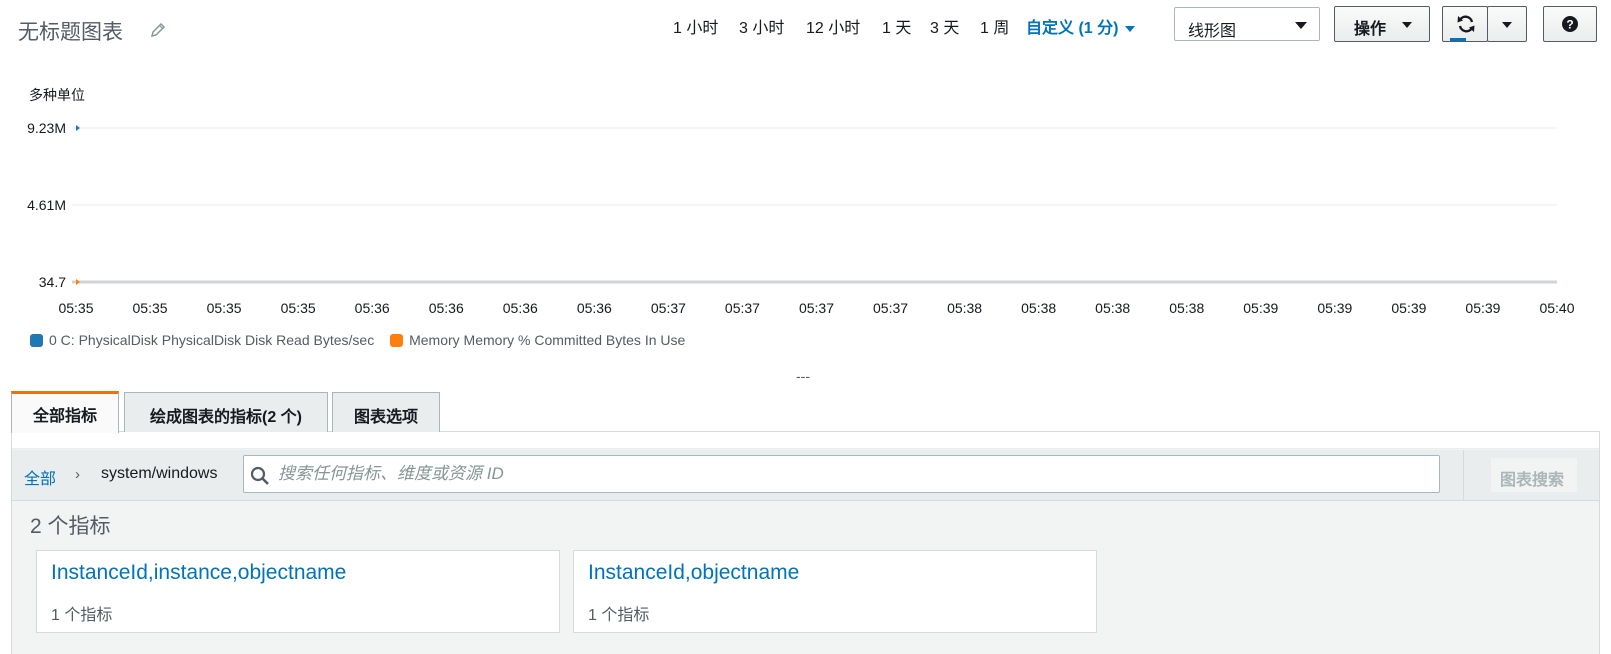  I want to click on refresh-interval-dropdown, so click(1507, 24).